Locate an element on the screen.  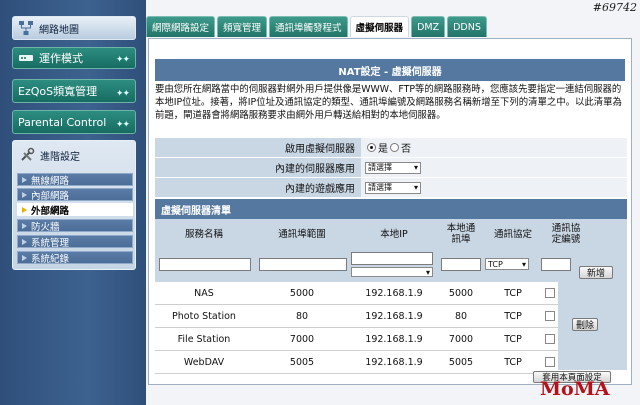
builtin-app-select: 請選擇 ▾ is located at coordinates (393, 167).